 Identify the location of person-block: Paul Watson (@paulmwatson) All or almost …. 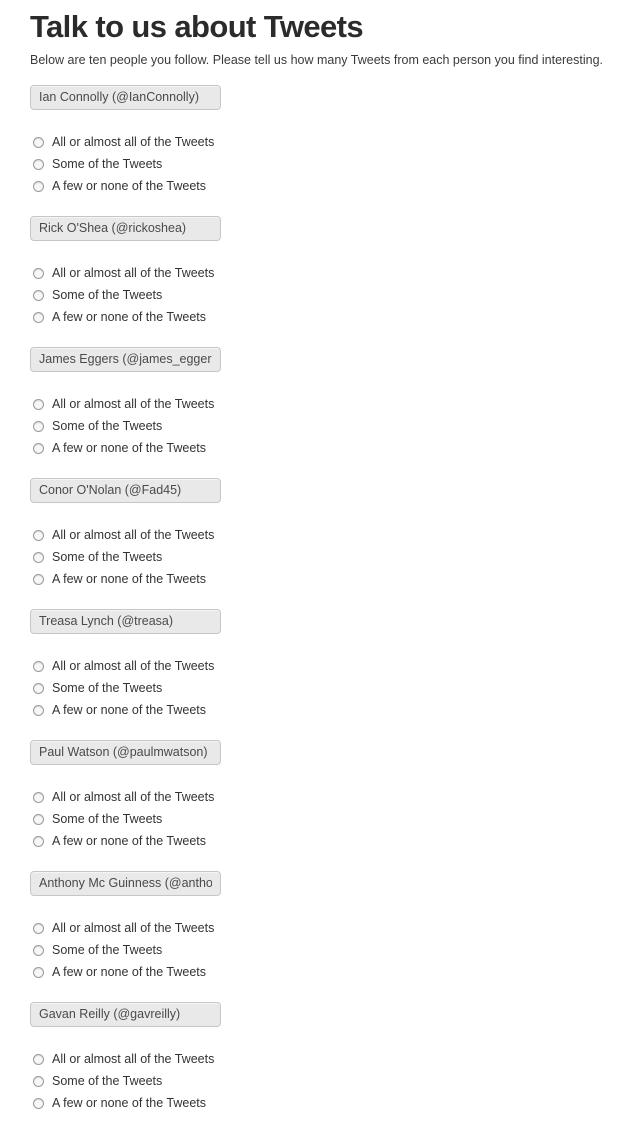
(330, 796).